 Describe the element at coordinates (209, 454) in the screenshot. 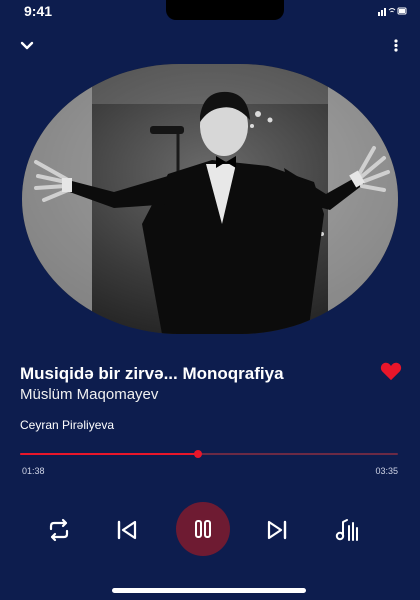

I see `progress-bar` at that location.